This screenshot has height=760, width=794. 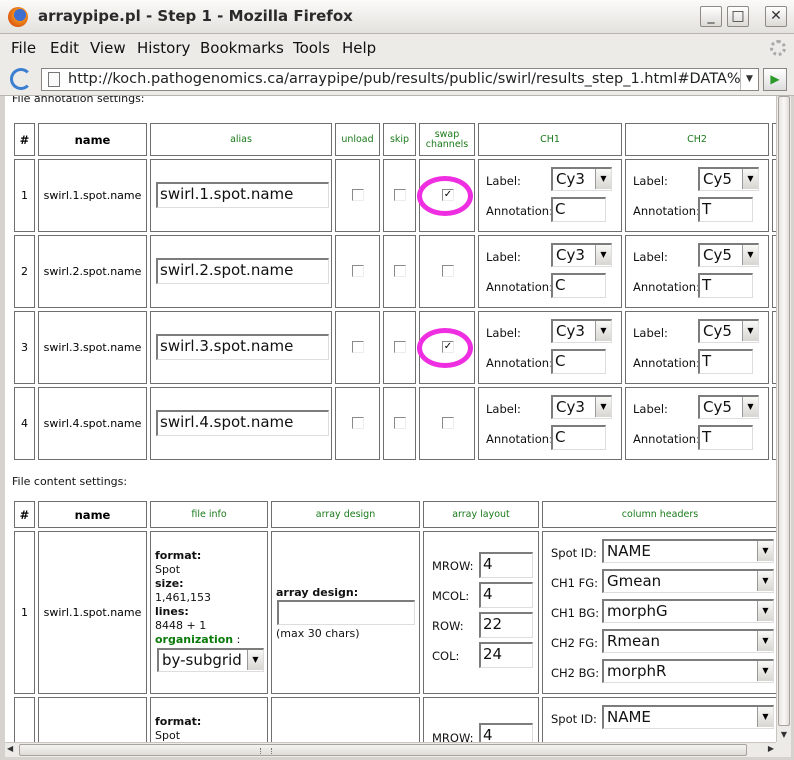 I want to click on throbber-icon, so click(x=778, y=48).